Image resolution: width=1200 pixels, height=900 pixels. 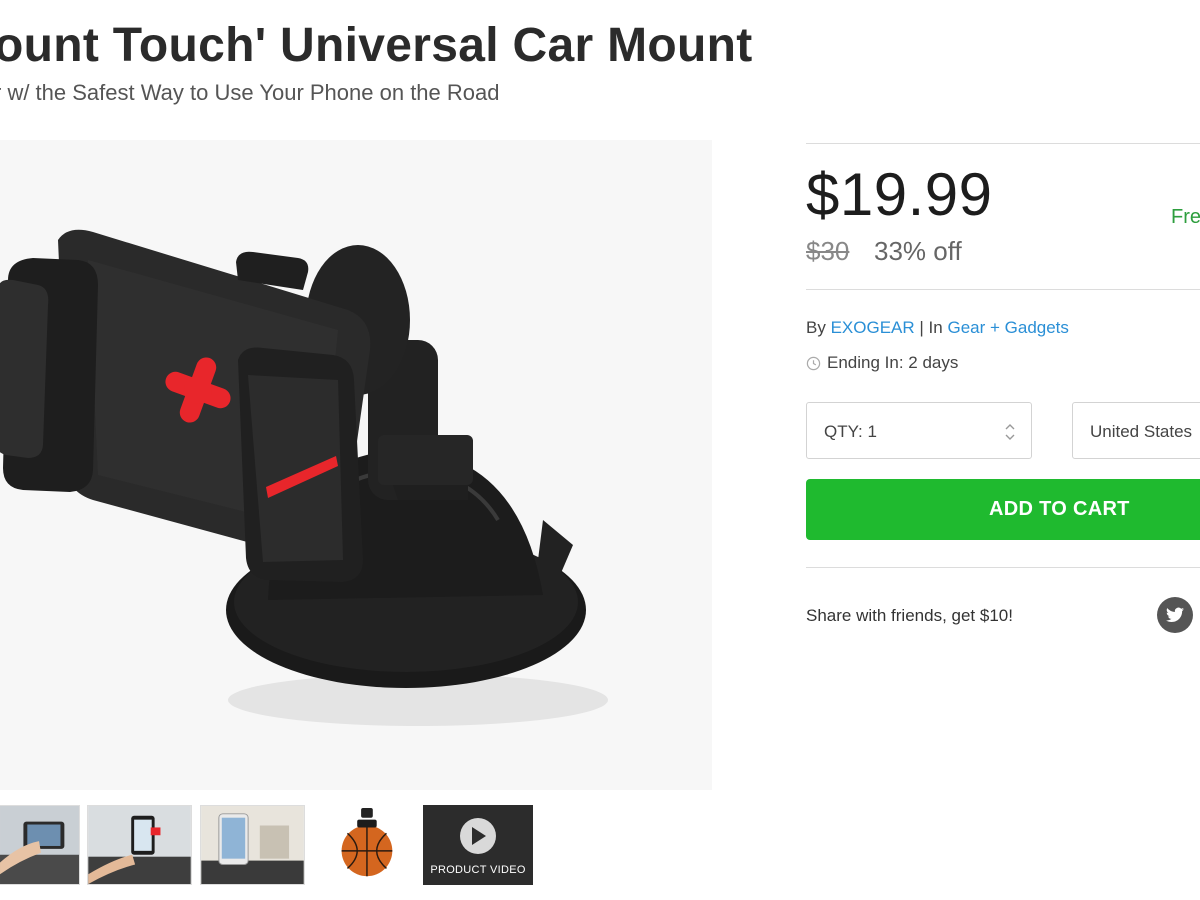 What do you see at coordinates (931, 327) in the screenshot?
I see `category-separator: | In` at bounding box center [931, 327].